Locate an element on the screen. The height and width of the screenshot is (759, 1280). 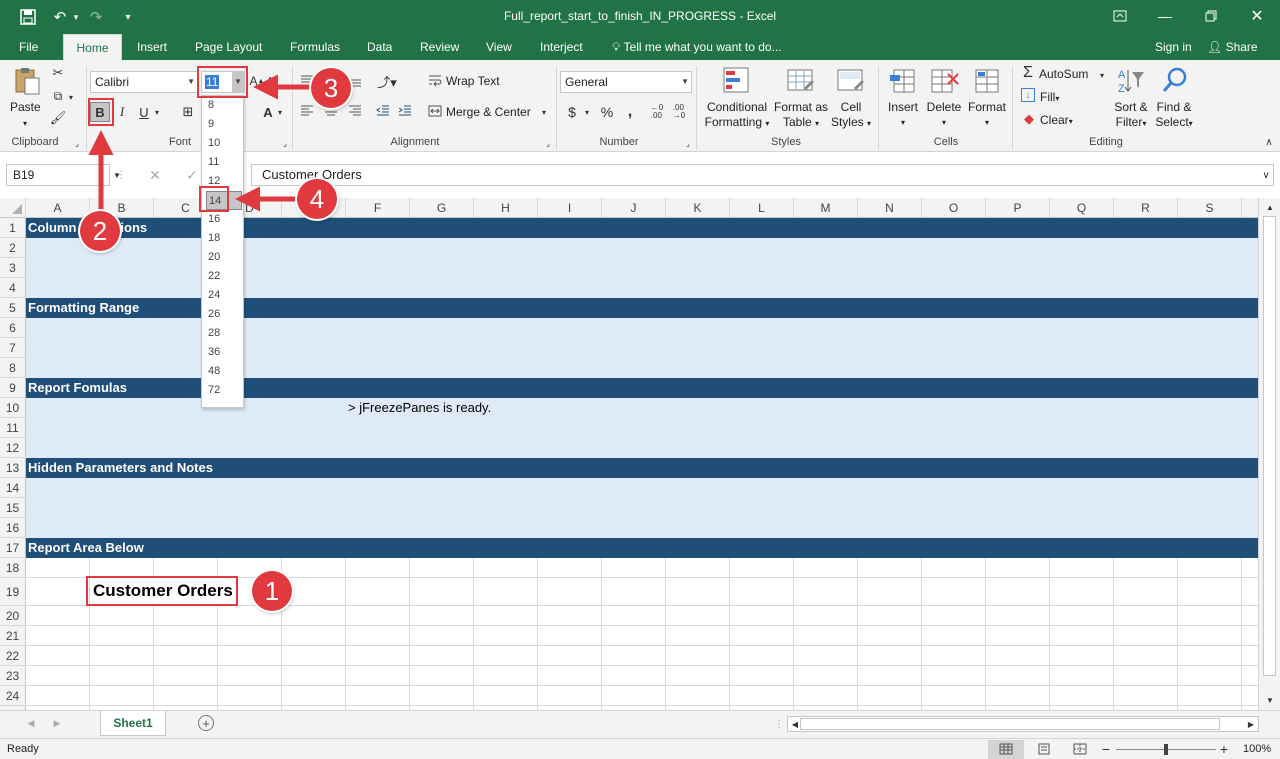
row-header-24: 24 is located at coordinates (13, 696).